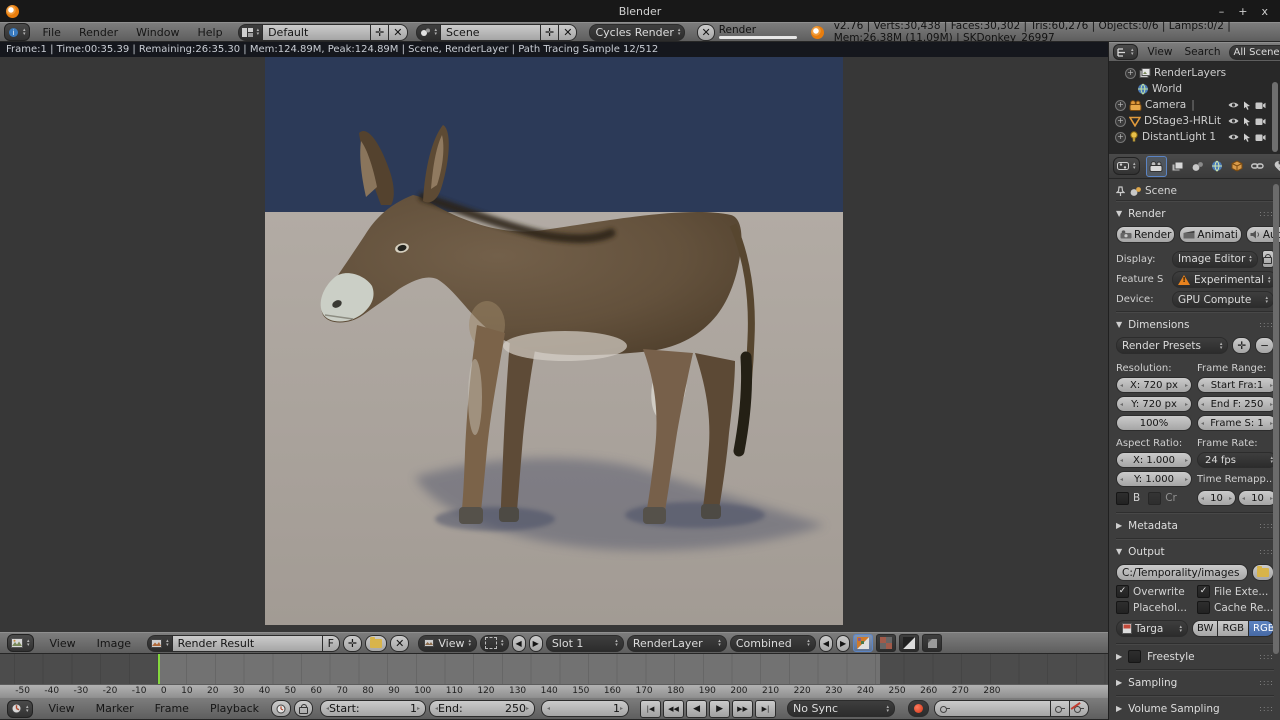  I want to click on sync-mode-dropdown: No Sync ▴ ▾, so click(841, 708).